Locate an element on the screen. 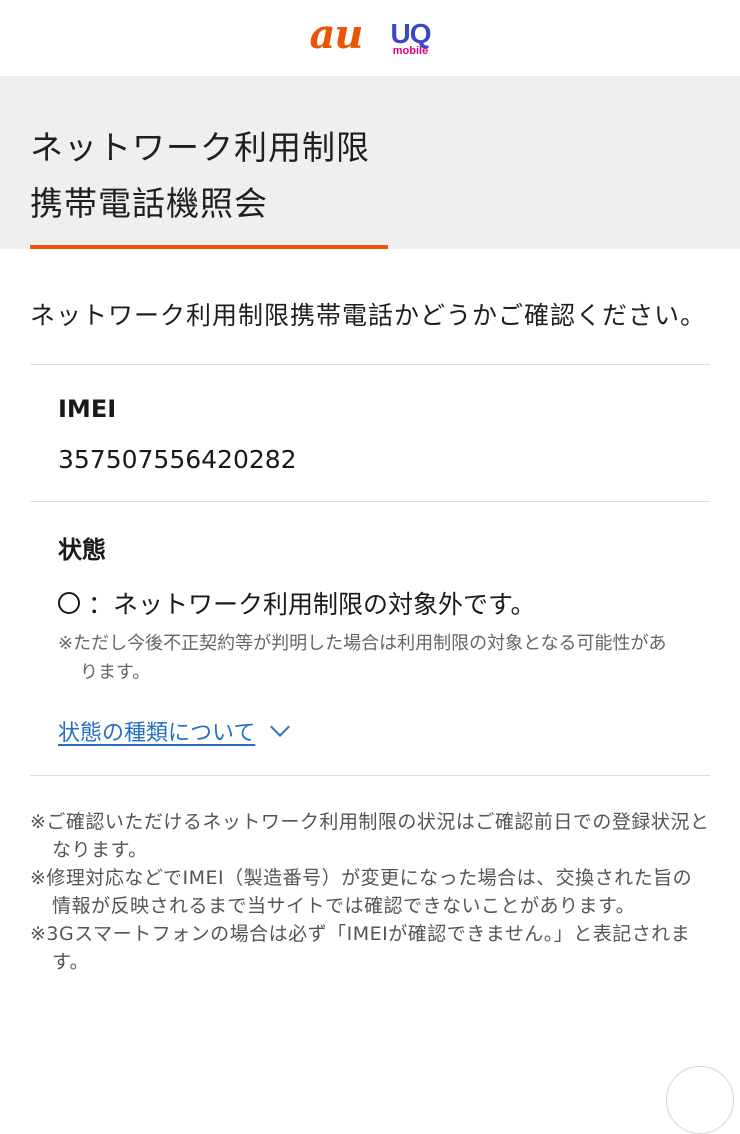 This screenshot has width=740, height=1134. uq-logo-text: UQ is located at coordinates (411, 33).